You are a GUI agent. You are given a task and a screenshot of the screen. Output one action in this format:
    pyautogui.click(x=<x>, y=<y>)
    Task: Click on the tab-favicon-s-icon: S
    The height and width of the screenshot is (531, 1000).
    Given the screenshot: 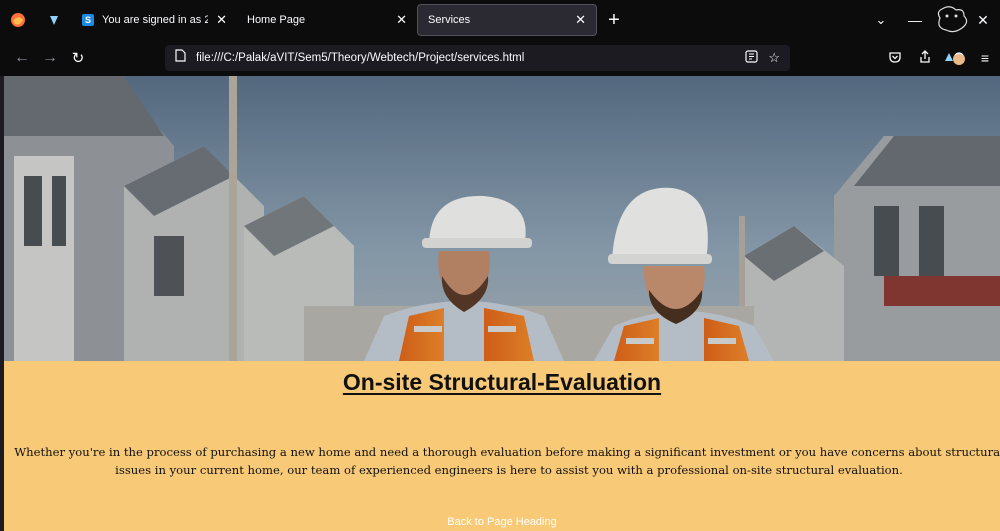 What is the action you would take?
    pyautogui.click(x=88, y=20)
    